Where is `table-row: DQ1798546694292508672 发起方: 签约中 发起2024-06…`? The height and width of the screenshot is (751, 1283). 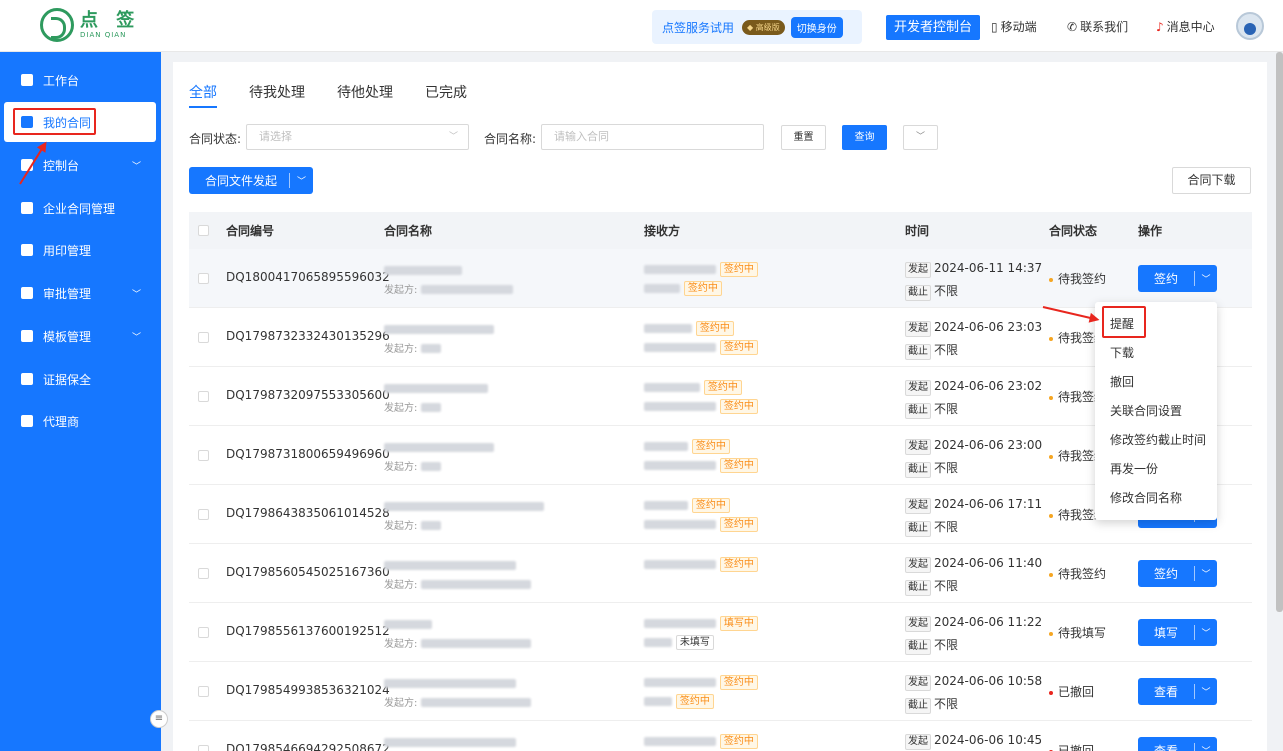
table-row: DQ1798546694292508672 发起方: 签约中 发起2024-06… is located at coordinates (720, 736).